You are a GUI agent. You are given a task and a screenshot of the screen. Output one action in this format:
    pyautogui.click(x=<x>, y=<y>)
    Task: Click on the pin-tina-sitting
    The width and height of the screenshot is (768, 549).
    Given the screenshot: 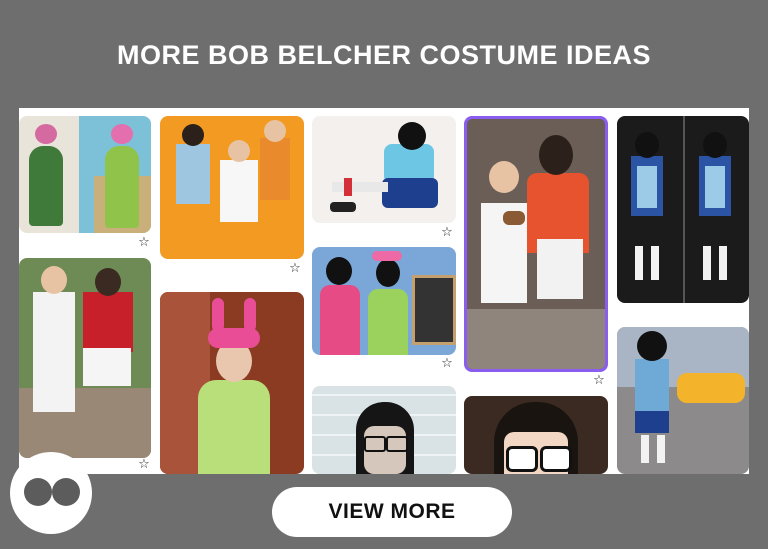 What is the action you would take?
    pyautogui.click(x=384, y=169)
    